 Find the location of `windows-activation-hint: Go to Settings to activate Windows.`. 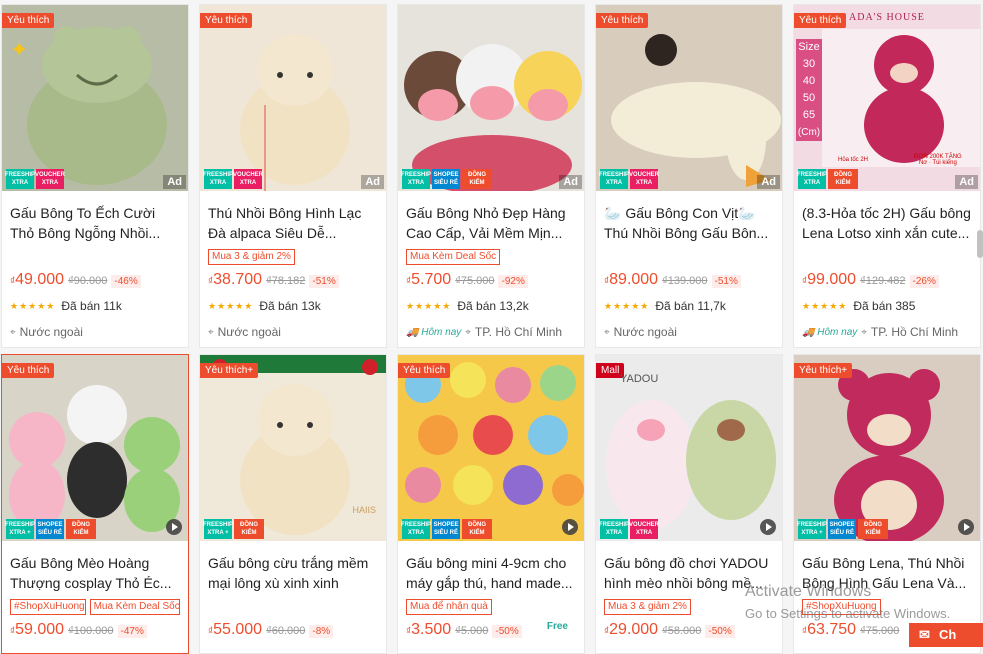

windows-activation-hint: Go to Settings to activate Windows. is located at coordinates (848, 613).